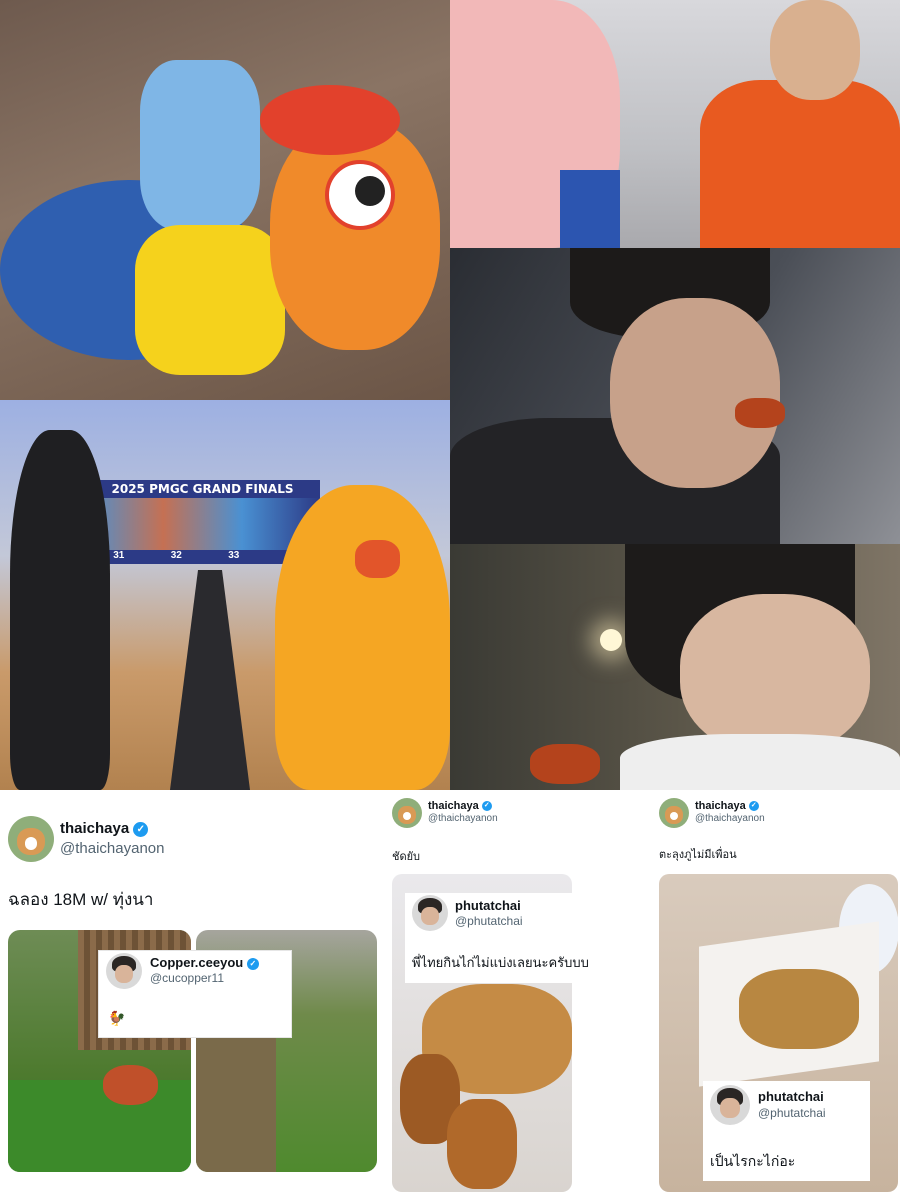 This screenshot has height=1200, width=900. What do you see at coordinates (187, 978) in the screenshot?
I see `quote-handle: @cucopper11` at bounding box center [187, 978].